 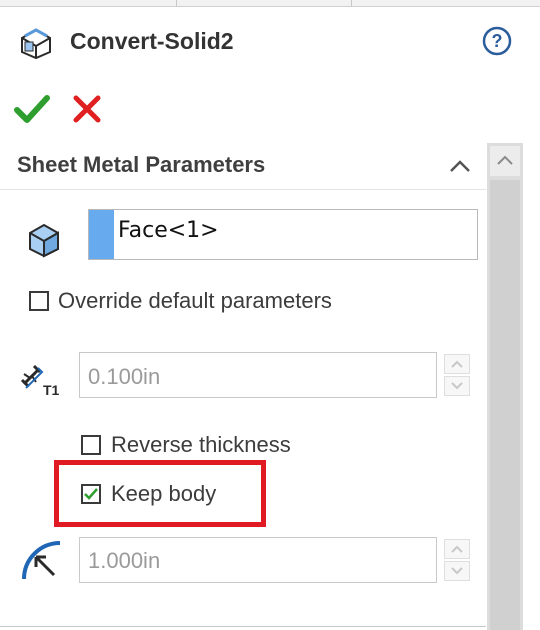 What do you see at coordinates (243, 626) in the screenshot?
I see `divider` at bounding box center [243, 626].